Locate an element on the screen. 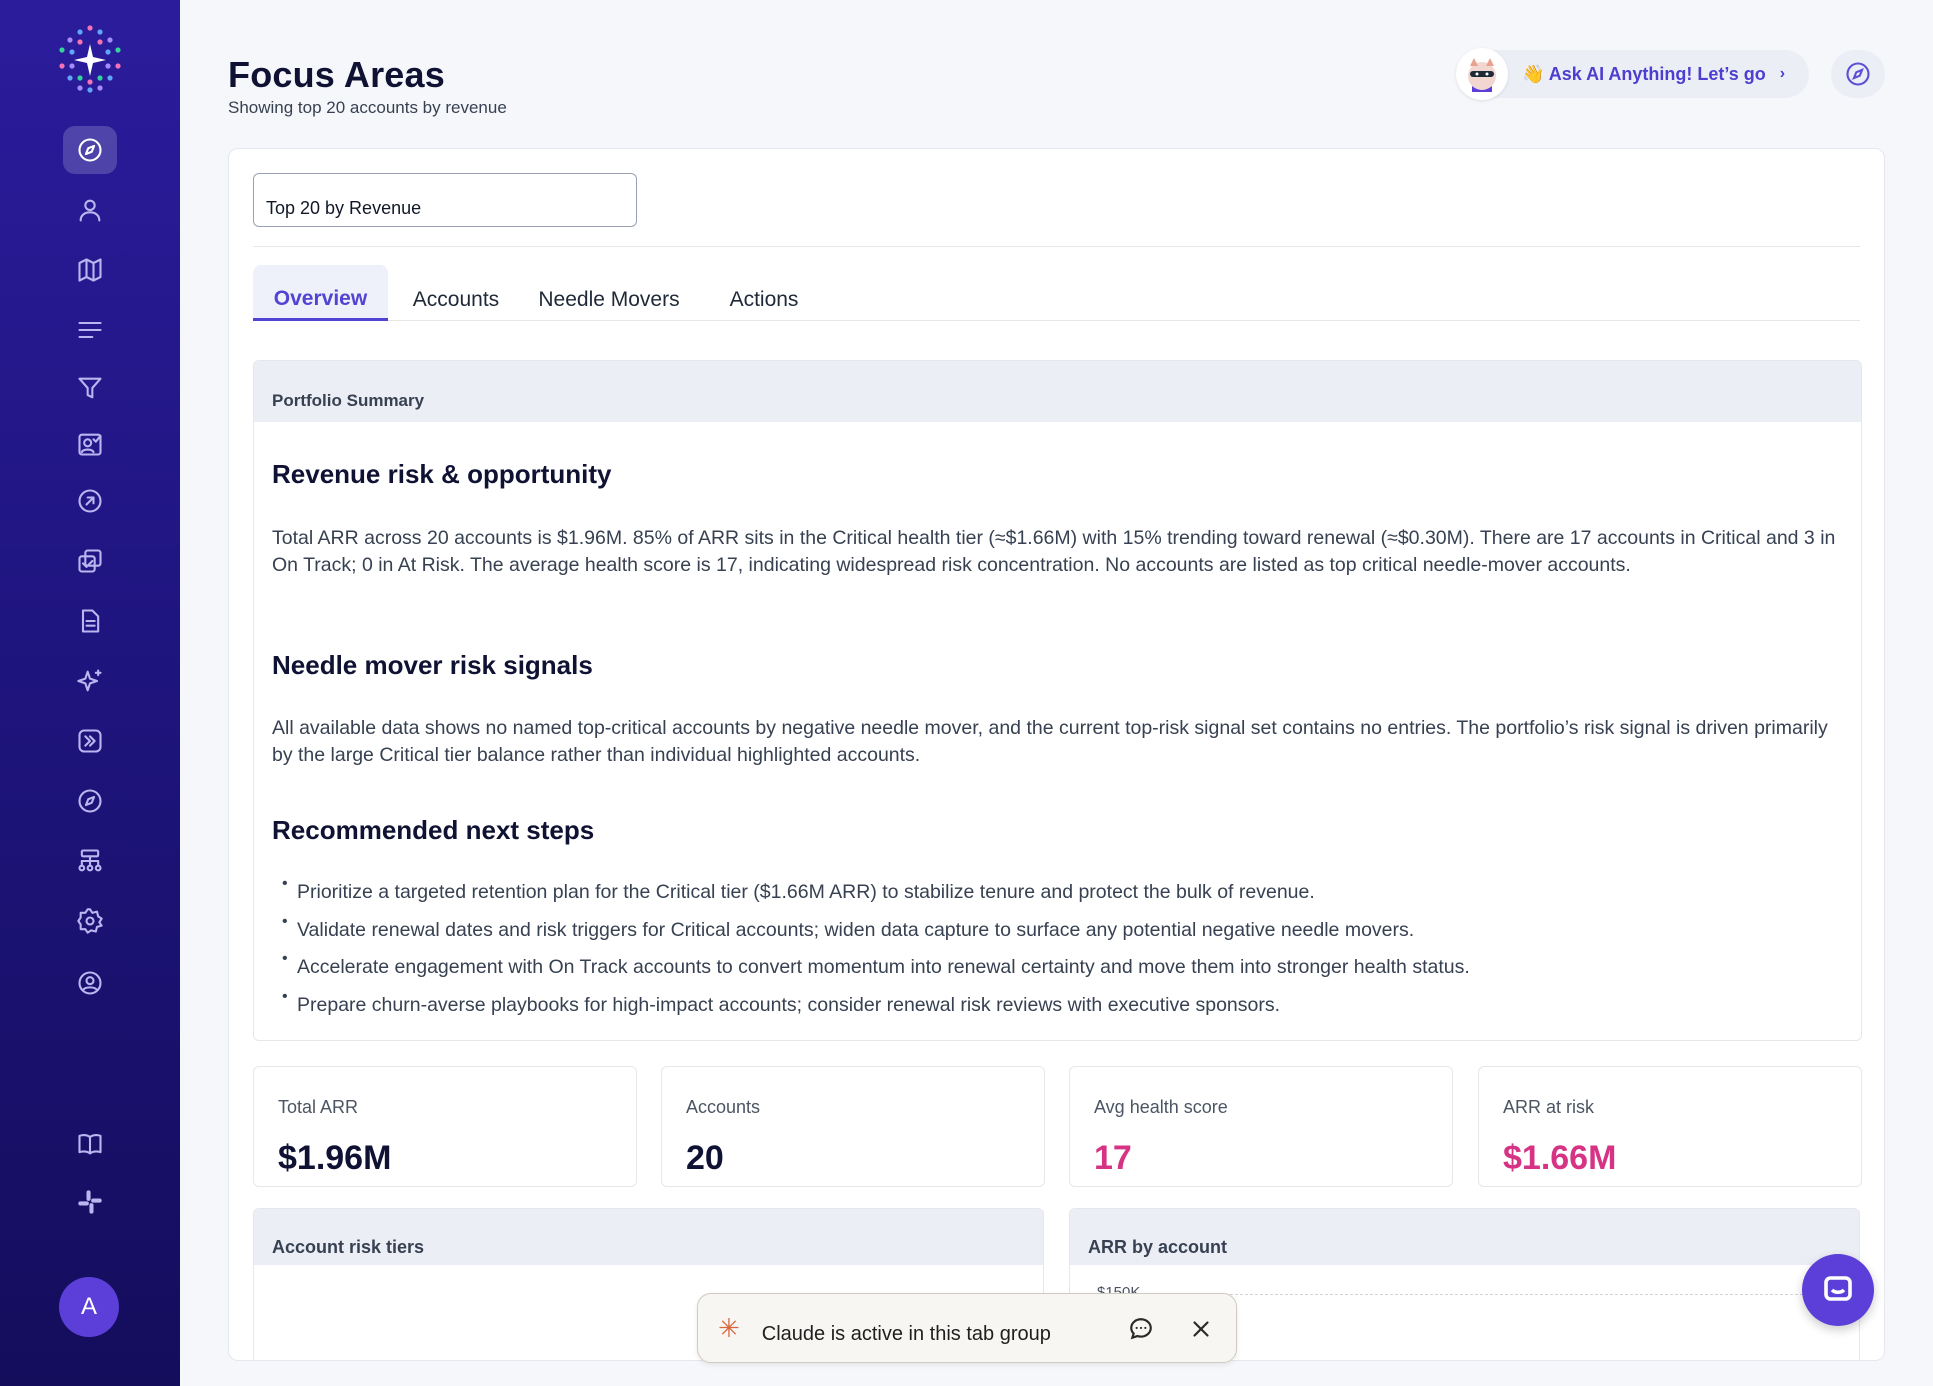 This screenshot has width=1933, height=1386. chat-icon is located at coordinates (1141, 1329).